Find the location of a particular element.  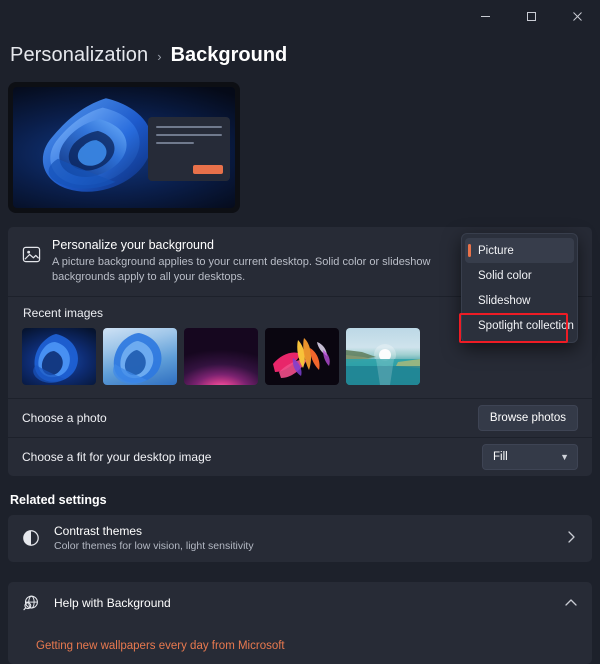

breadcrumb: Personalization › Background is located at coordinates (300, 52).